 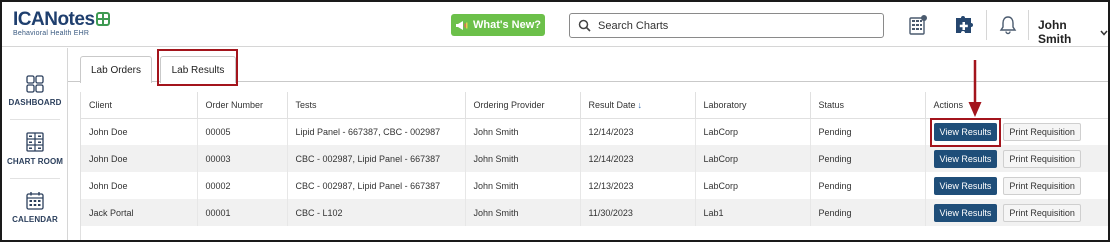 I want to click on tab-lab-results: Lab Results, so click(x=198, y=69).